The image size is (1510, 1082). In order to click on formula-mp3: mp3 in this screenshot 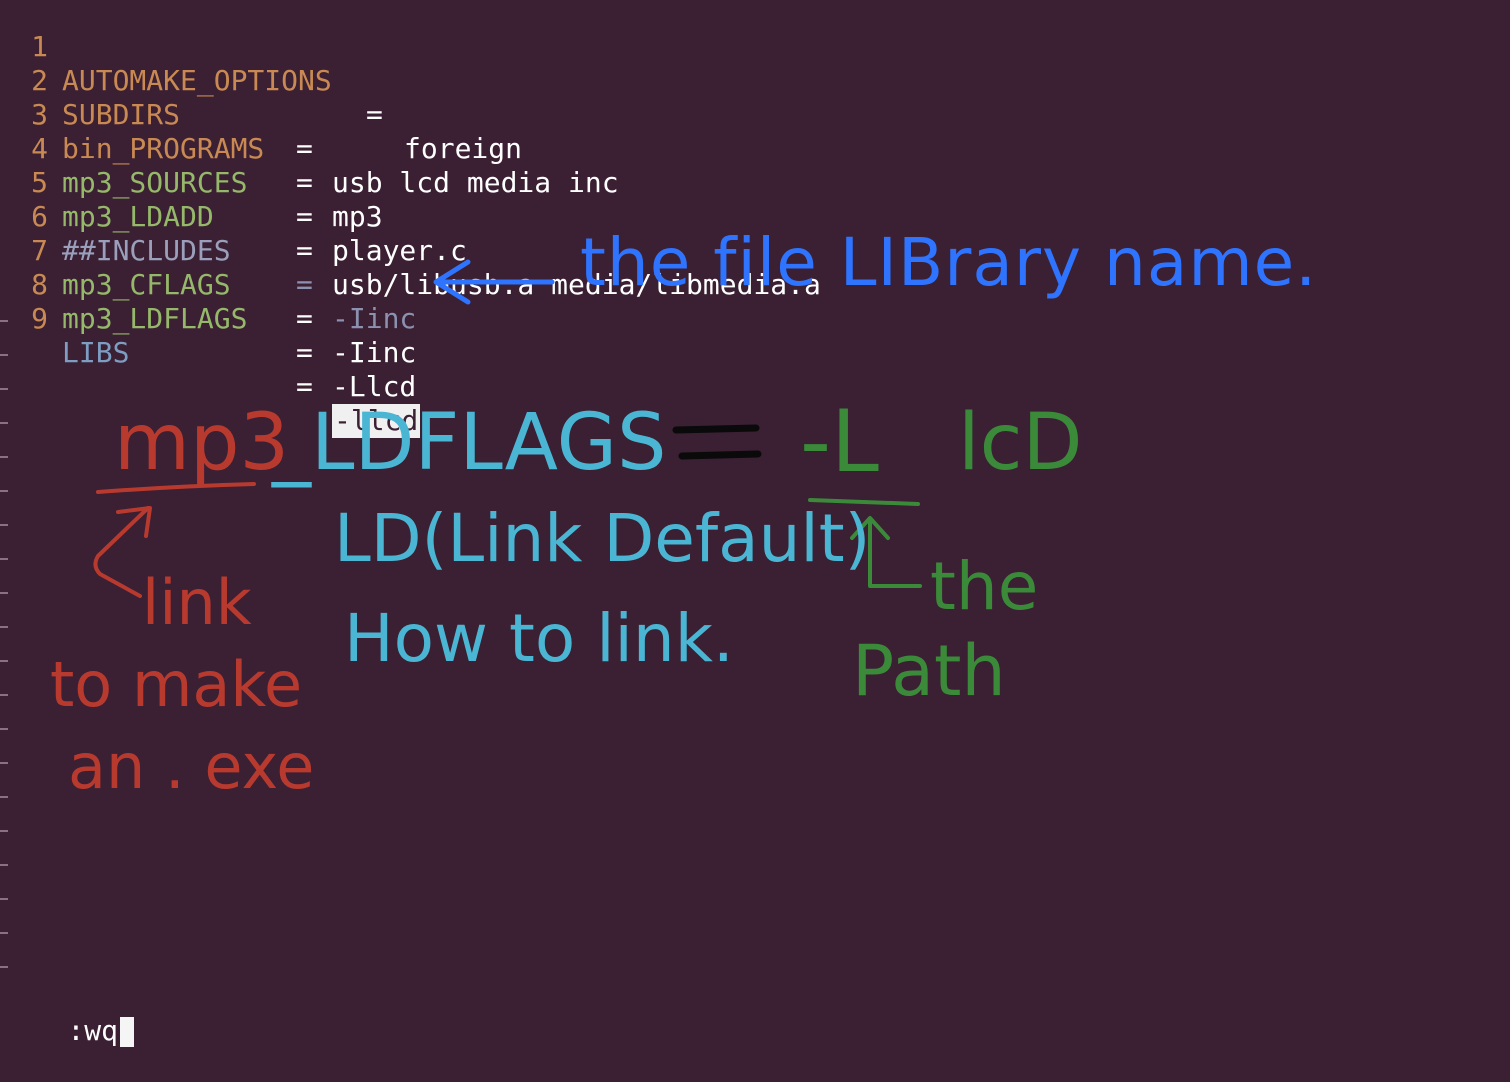, I will do `click(202, 443)`.